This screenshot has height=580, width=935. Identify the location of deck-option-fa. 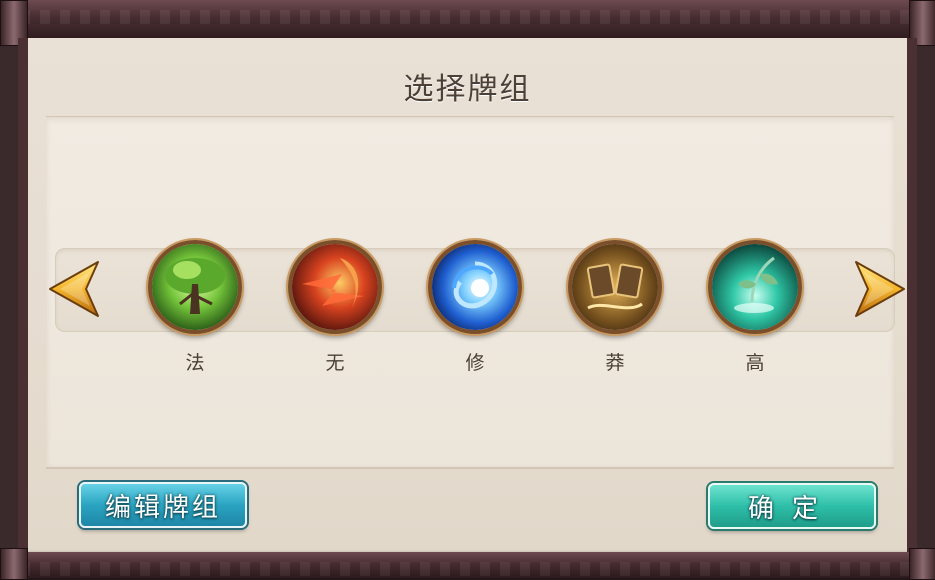
(195, 287).